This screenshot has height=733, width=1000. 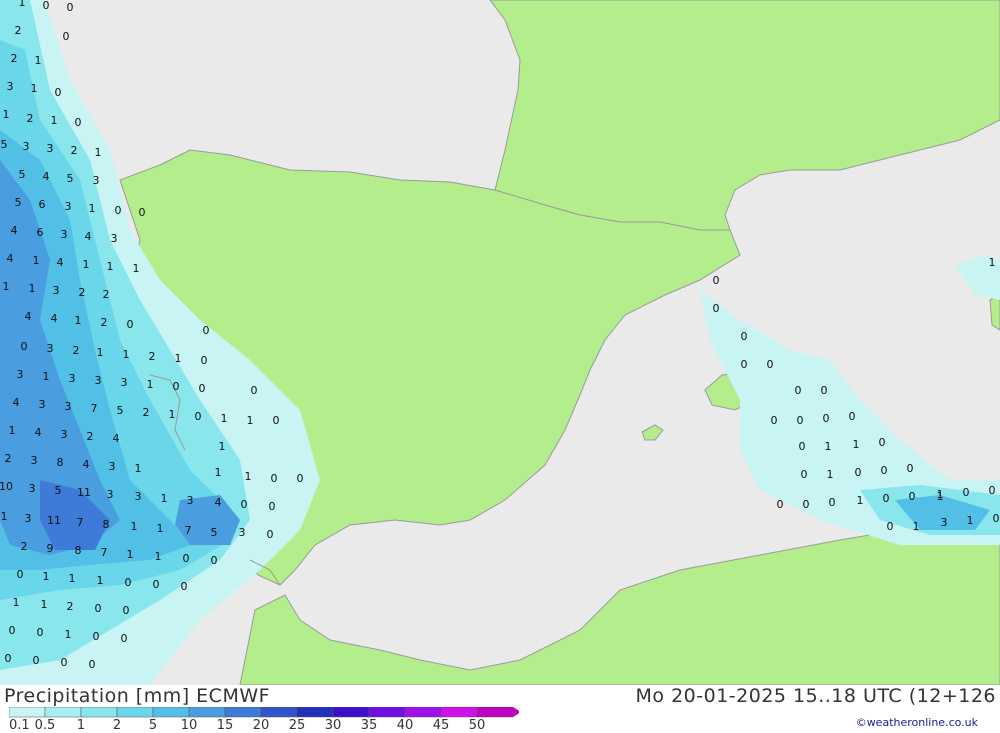 What do you see at coordinates (153, 724) in the screenshot?
I see `legend-label: 5` at bounding box center [153, 724].